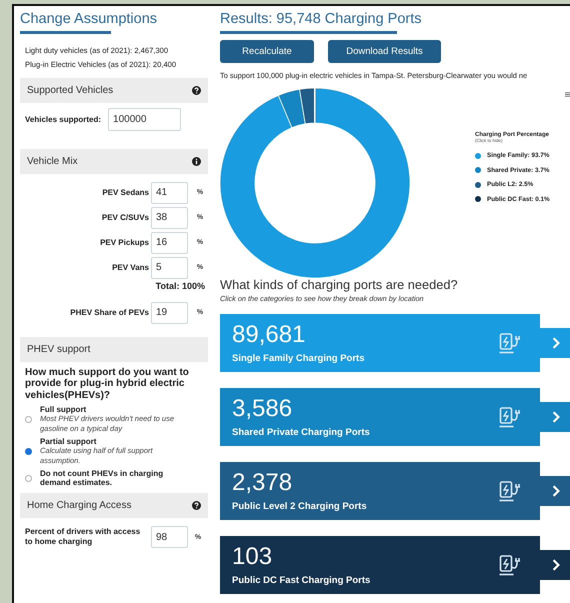  I want to click on port-card: 3,586 Shared Private Charging Ports, so click(380, 417).